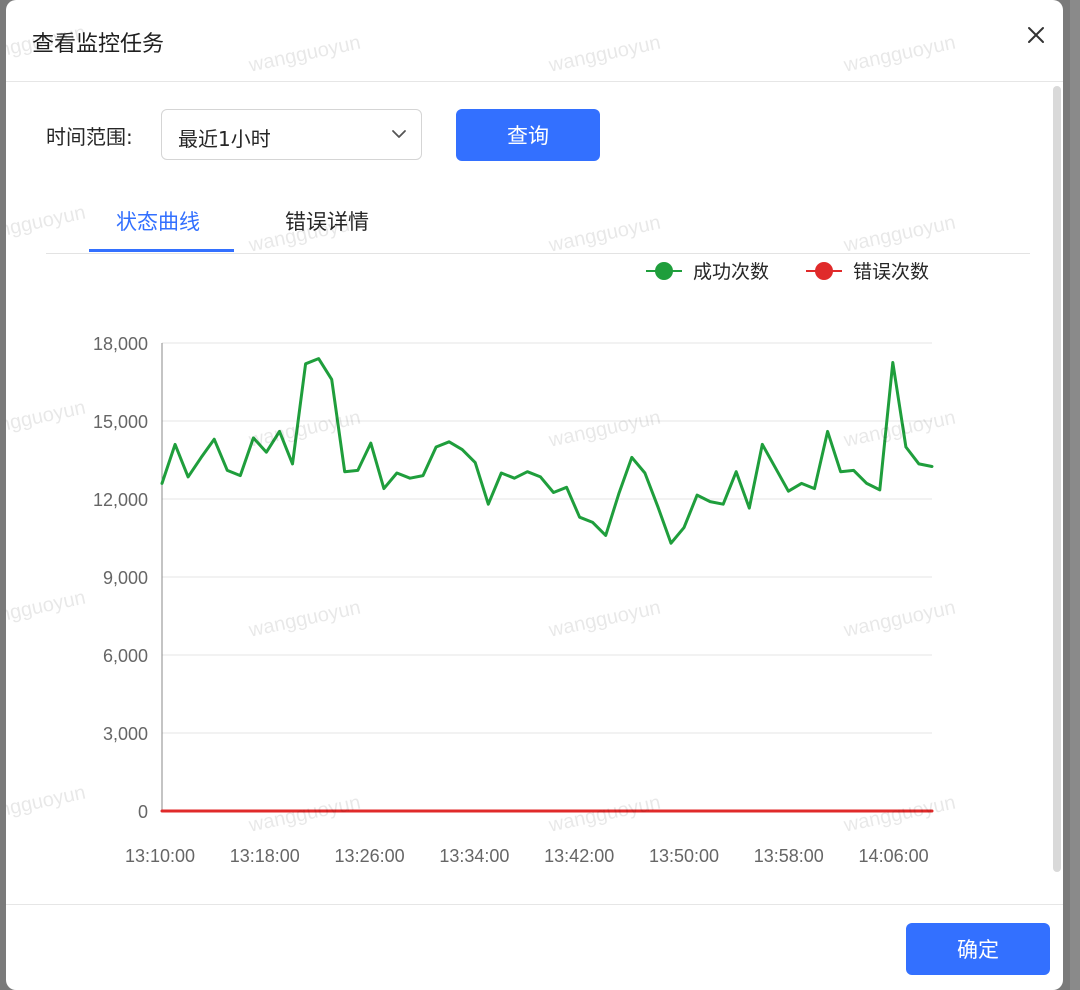 The width and height of the screenshot is (1080, 990). I want to click on y-tick-label: 6,000, so click(125, 656).